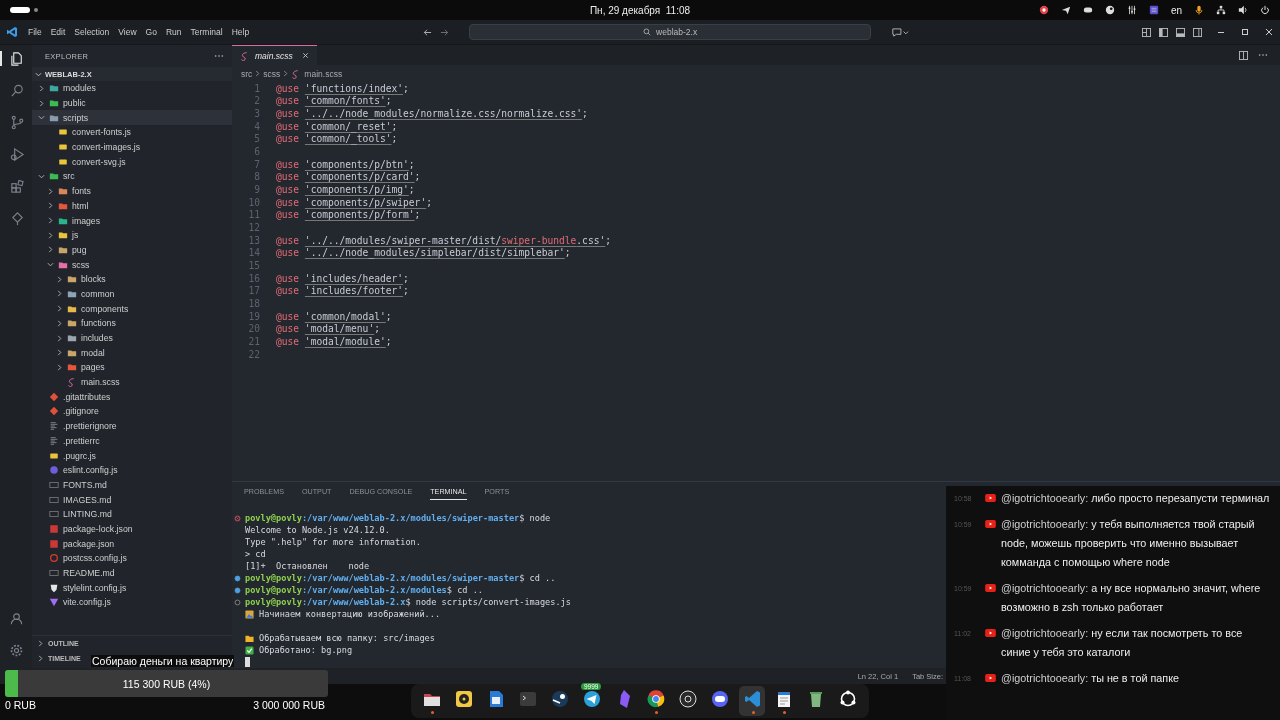 The height and width of the screenshot is (720, 1280). I want to click on breadcrumb-item: scss, so click(272, 73).